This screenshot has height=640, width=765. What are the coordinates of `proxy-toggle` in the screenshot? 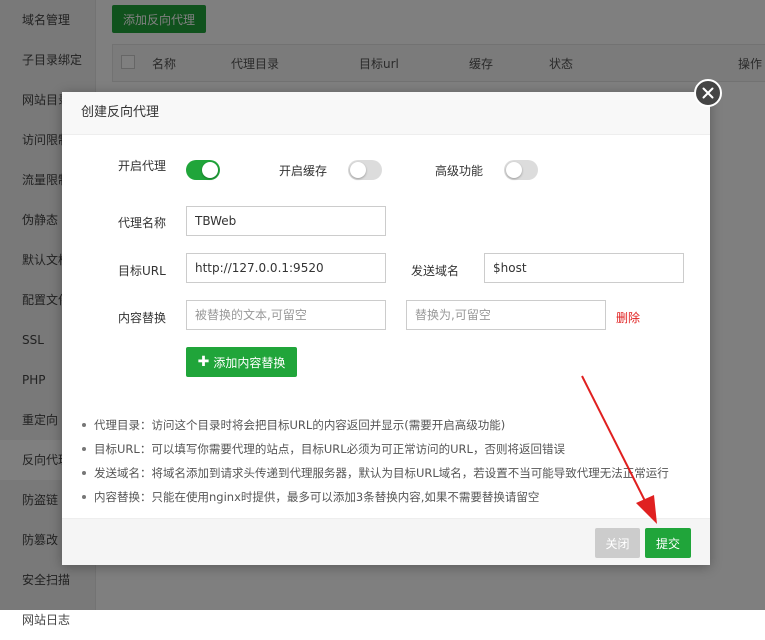 It's located at (203, 170).